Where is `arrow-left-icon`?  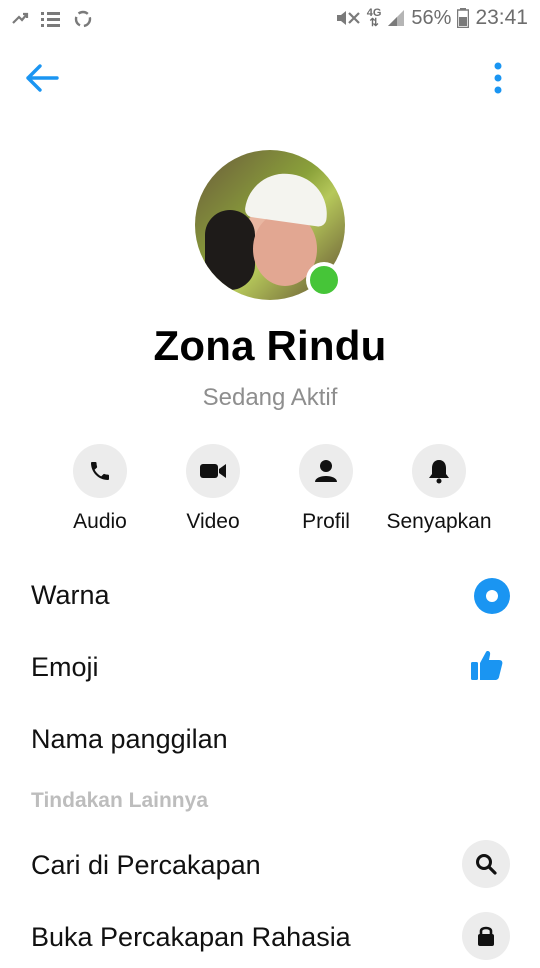
arrow-left-icon is located at coordinates (42, 78).